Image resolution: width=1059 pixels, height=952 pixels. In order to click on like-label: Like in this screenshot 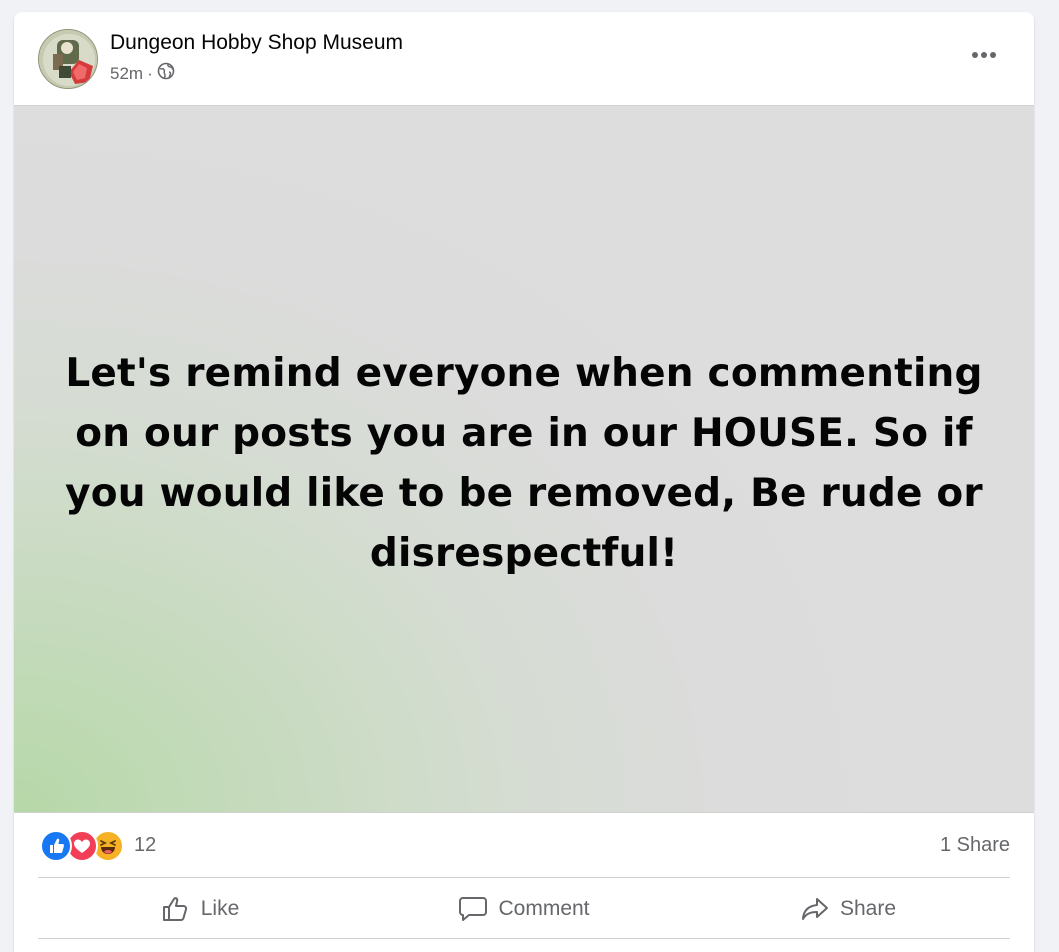, I will do `click(220, 908)`.